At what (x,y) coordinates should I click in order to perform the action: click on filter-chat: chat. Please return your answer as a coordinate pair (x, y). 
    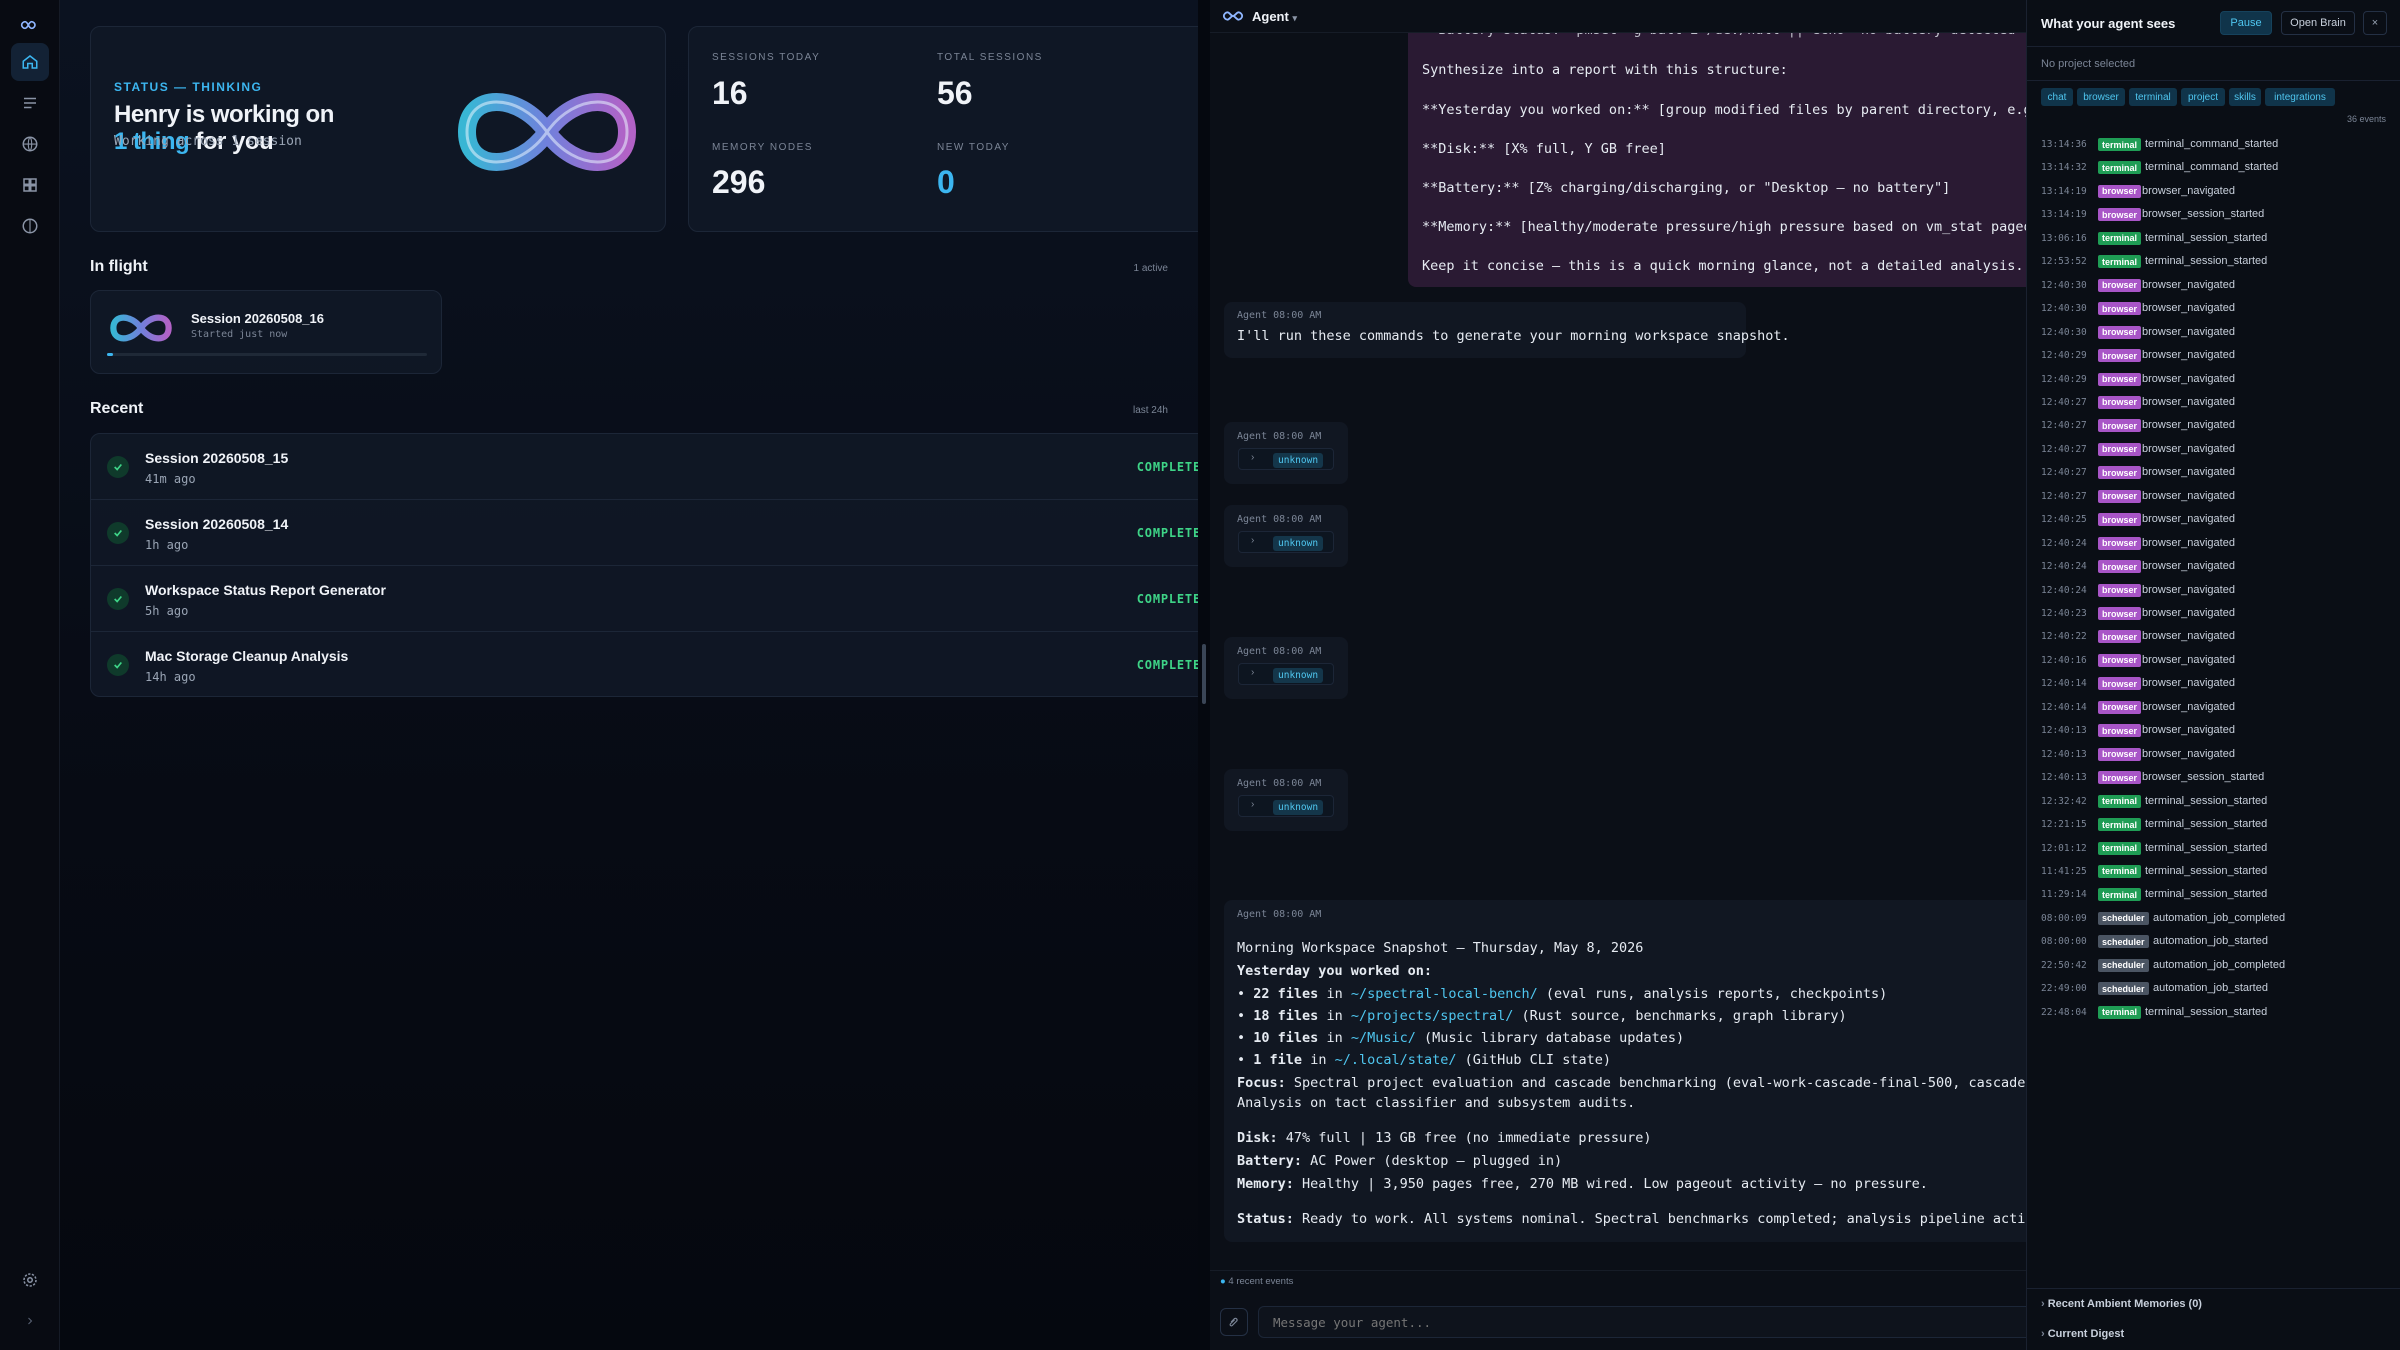
    Looking at the image, I should click on (2057, 97).